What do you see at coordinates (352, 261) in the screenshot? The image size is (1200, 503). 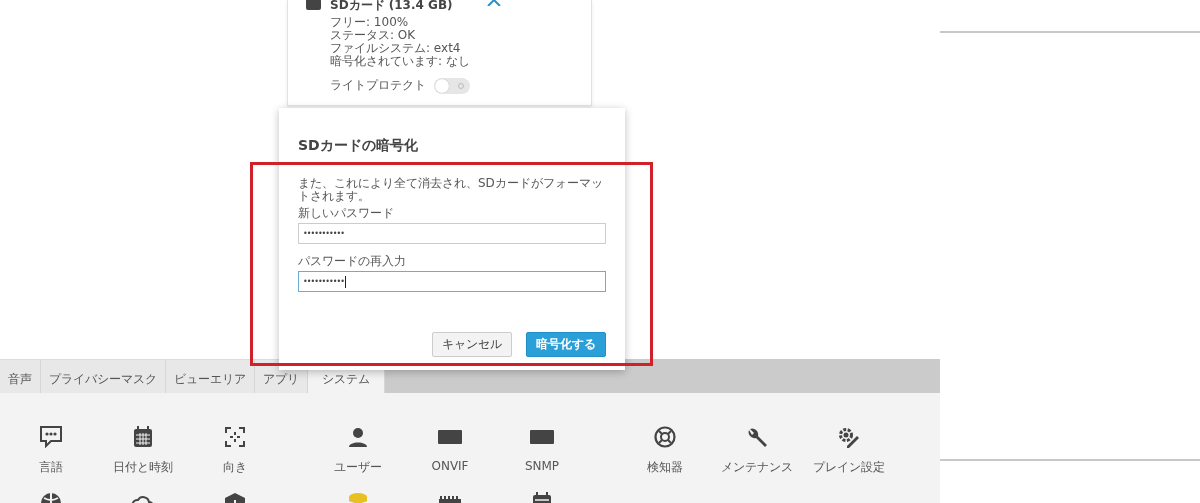 I see `field-label: パスワードの再入力` at bounding box center [352, 261].